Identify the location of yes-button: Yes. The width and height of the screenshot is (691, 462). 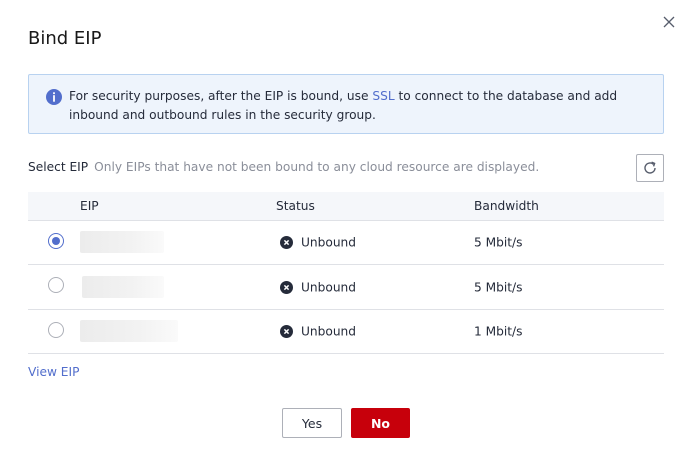
(312, 423).